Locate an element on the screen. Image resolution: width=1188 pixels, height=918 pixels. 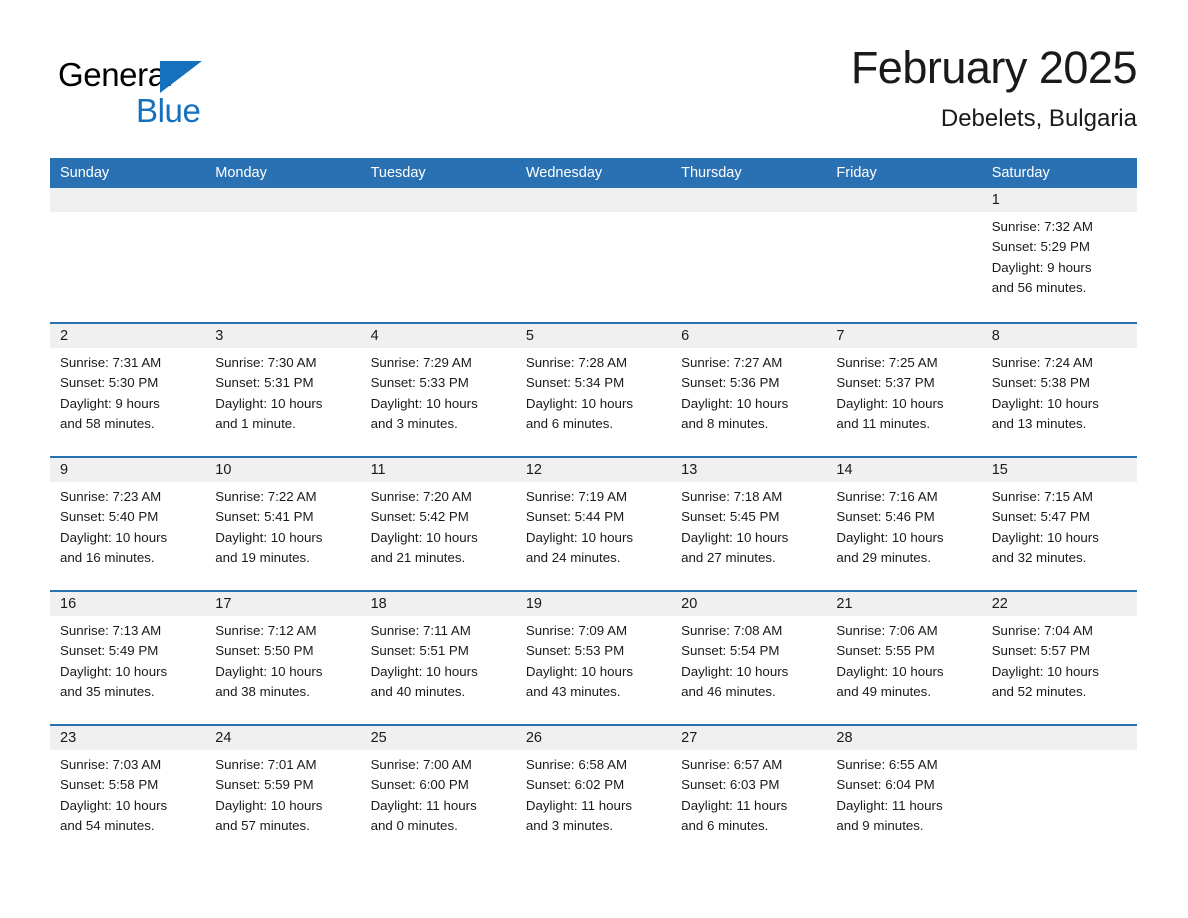
sunrise-time: Sunrise: 7:31 AM is located at coordinates (111, 362).